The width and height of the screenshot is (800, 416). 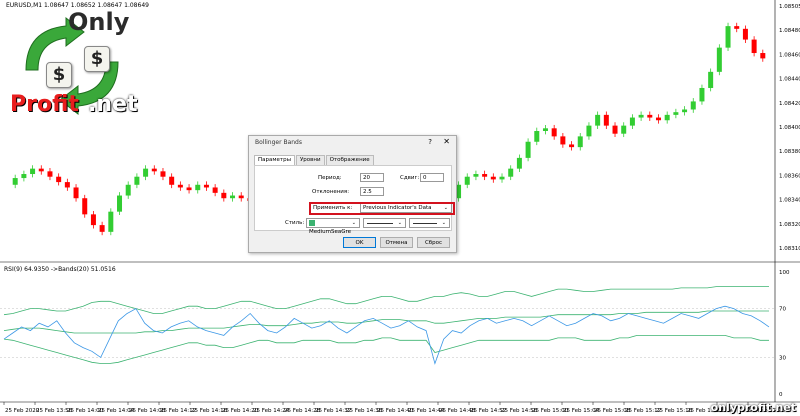 I want to click on upper-band-line, so click(x=386, y=301).